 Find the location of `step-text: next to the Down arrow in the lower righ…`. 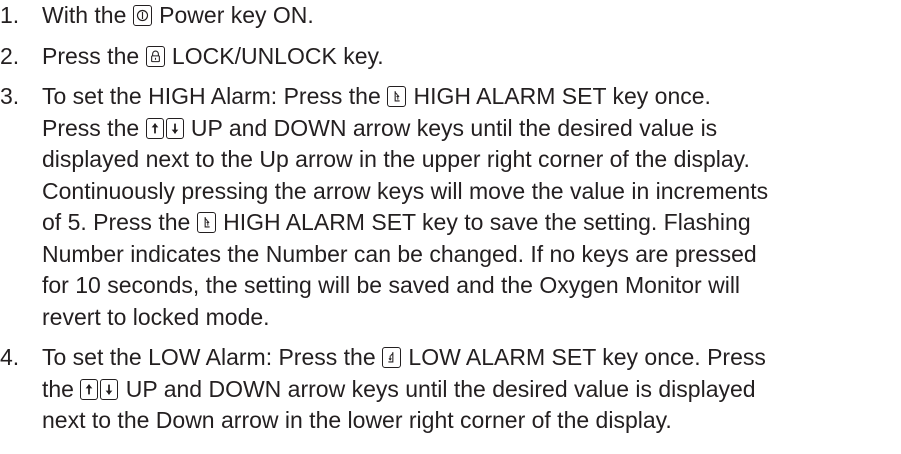

step-text: next to the Down arrow in the lower righ… is located at coordinates (357, 420).